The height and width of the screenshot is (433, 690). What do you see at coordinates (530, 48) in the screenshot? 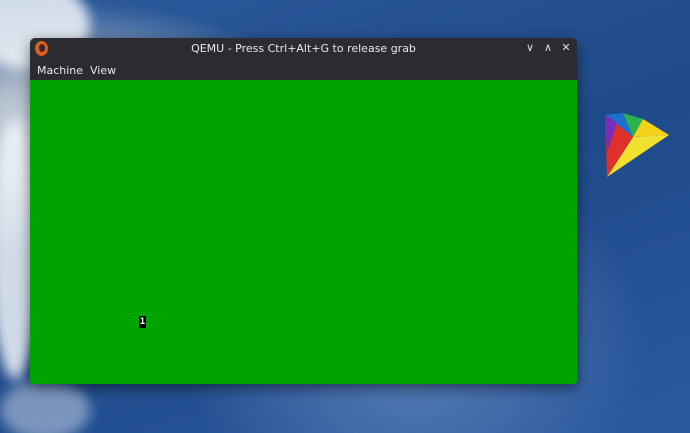
I see `minimize-button: ∨` at bounding box center [530, 48].